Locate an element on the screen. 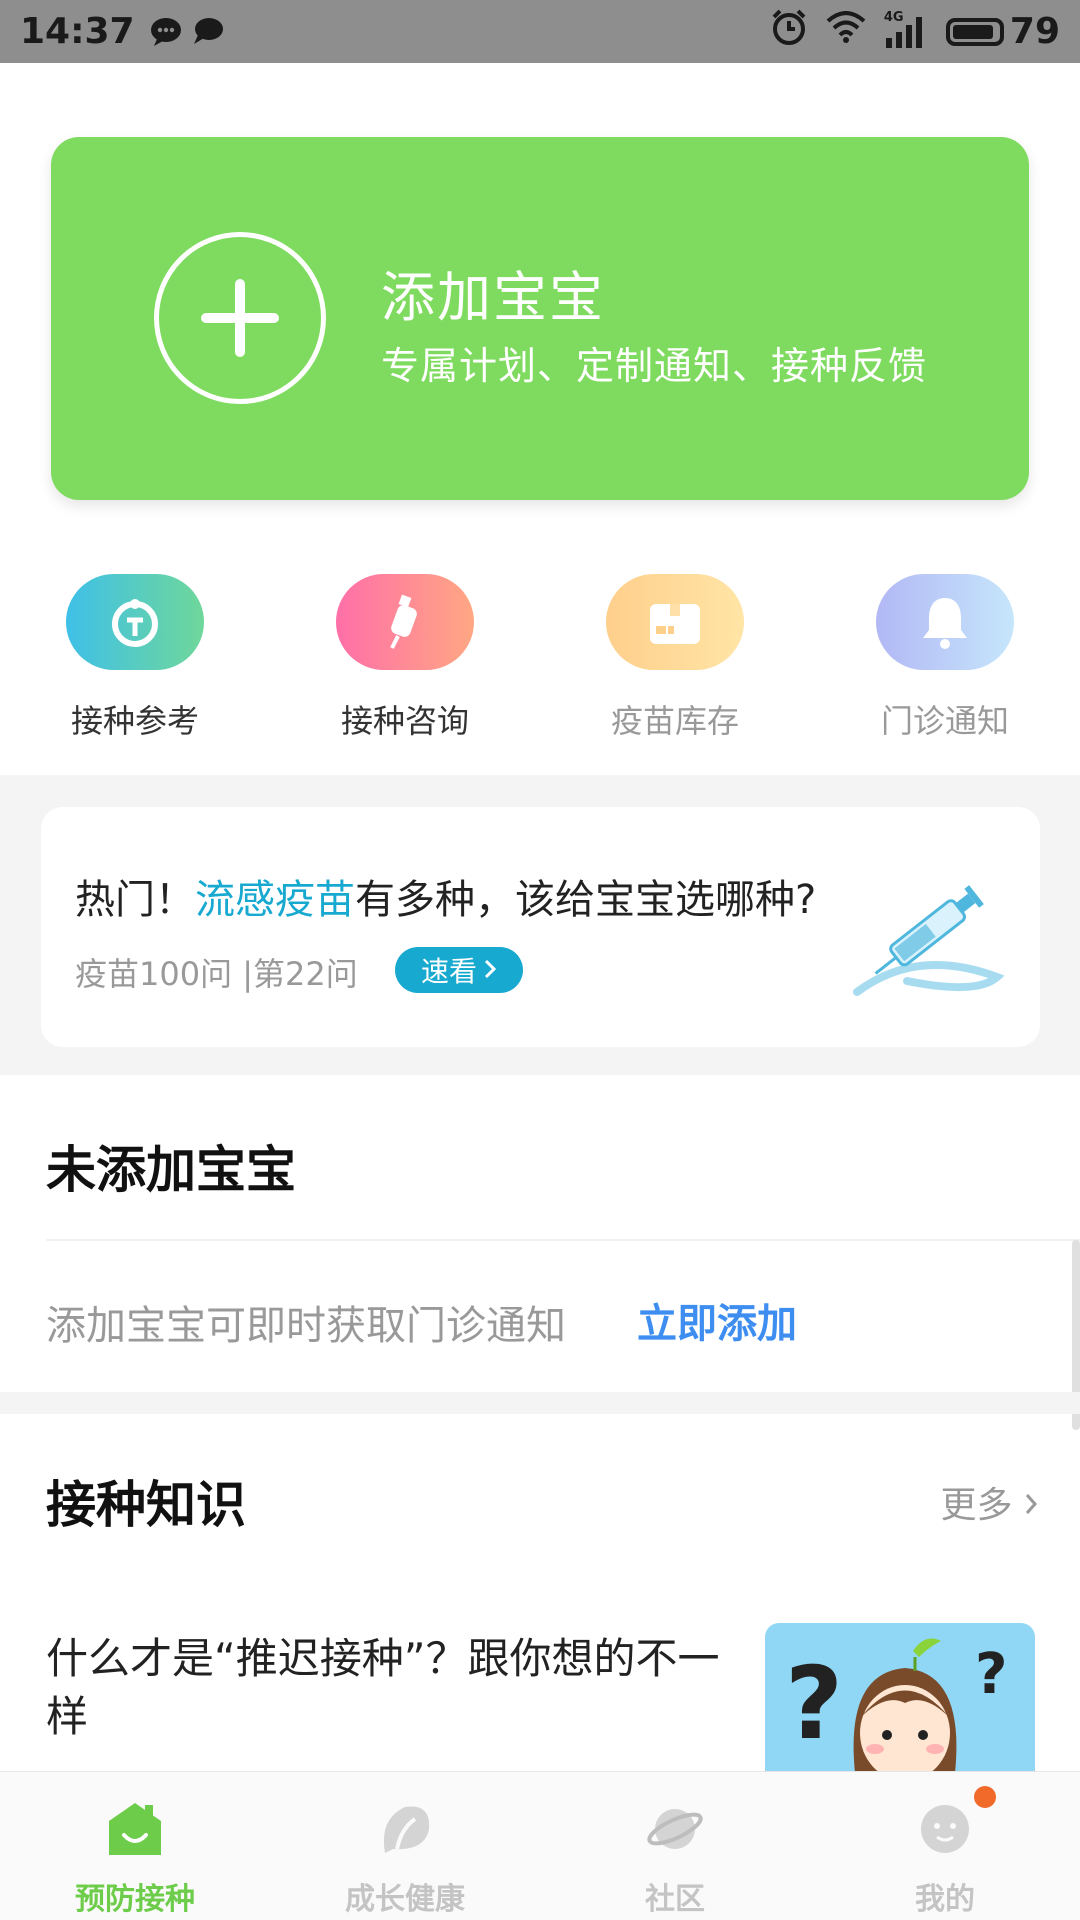 The height and width of the screenshot is (1920, 1080). bell-icon is located at coordinates (945, 622).